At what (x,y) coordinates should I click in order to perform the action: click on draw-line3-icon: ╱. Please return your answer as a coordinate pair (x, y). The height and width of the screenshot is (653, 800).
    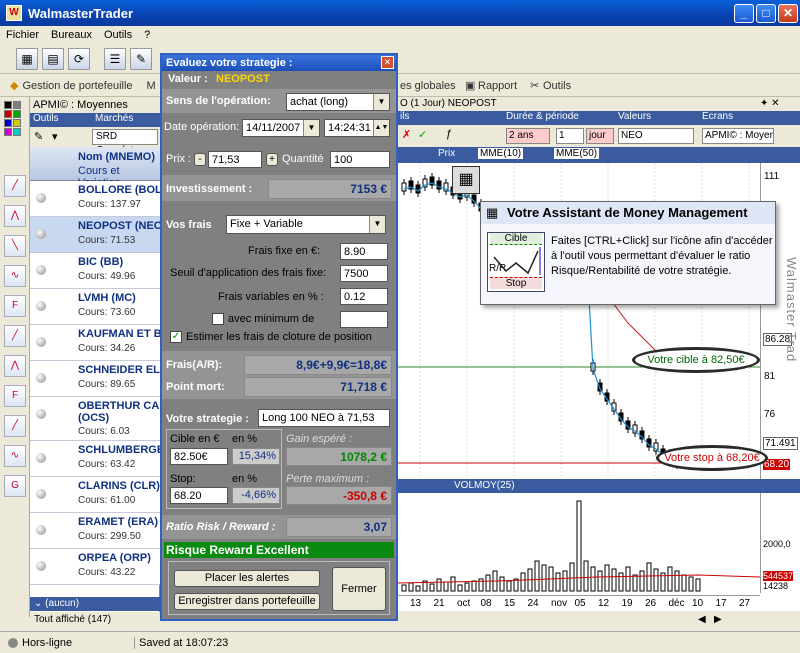
    Looking at the image, I should click on (15, 426).